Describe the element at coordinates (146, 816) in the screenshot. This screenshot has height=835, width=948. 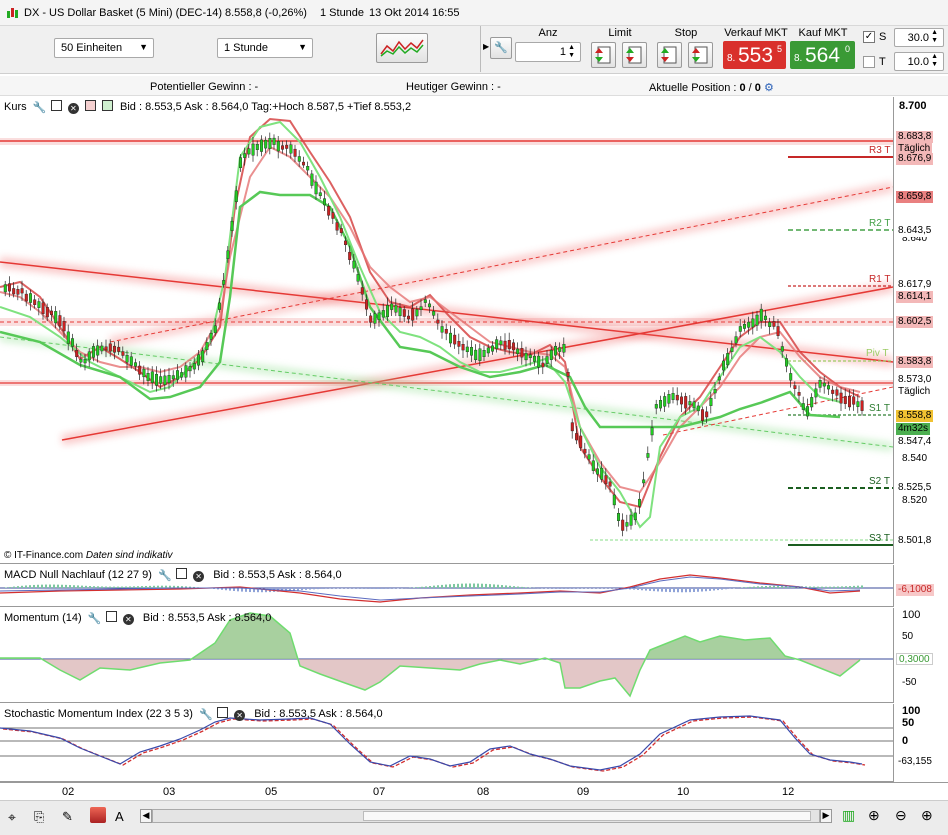
I see `scroll-left-button: ◀` at that location.